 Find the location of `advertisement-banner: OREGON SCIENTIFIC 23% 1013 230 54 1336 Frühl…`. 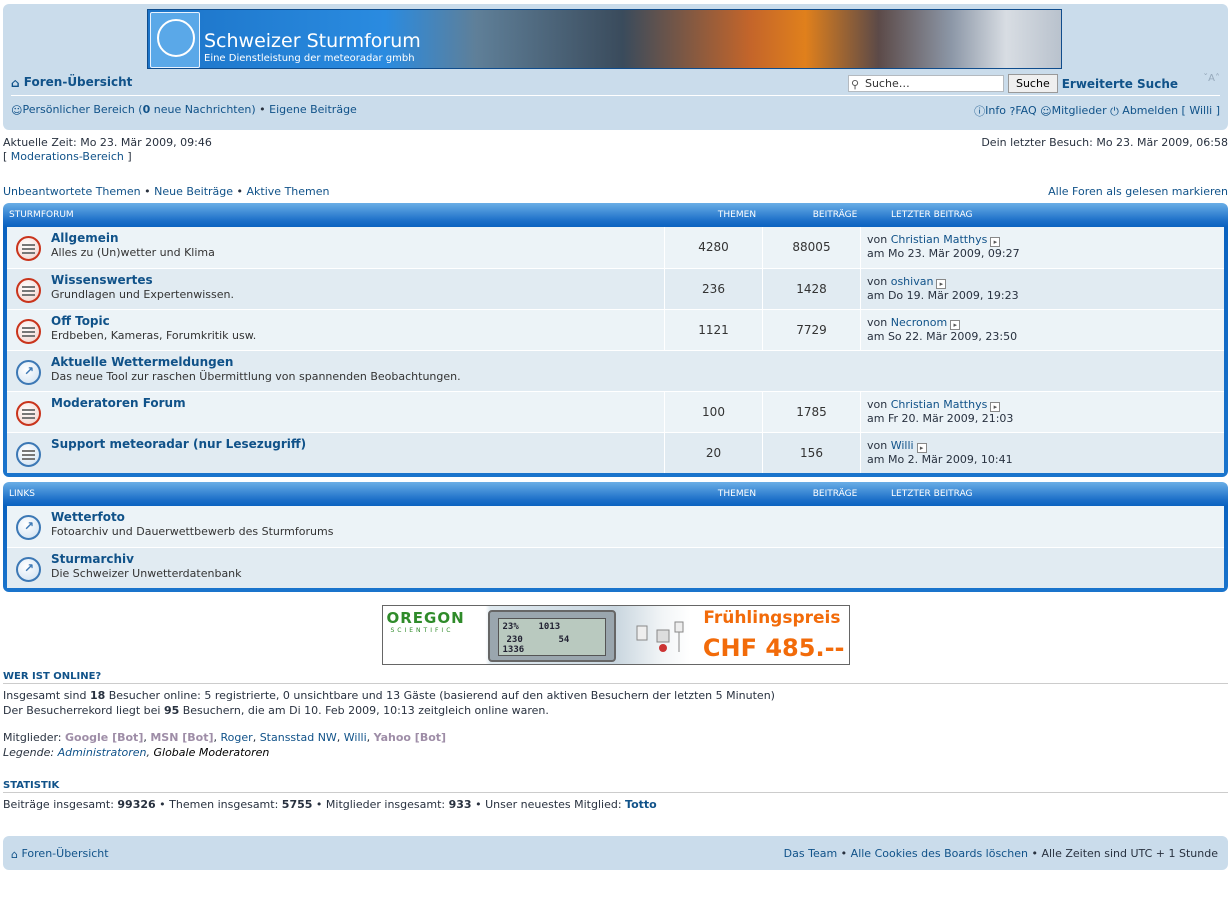

advertisement-banner: OREGON SCIENTIFIC 23% 1013 230 54 1336 Frühl… is located at coordinates (615, 635).